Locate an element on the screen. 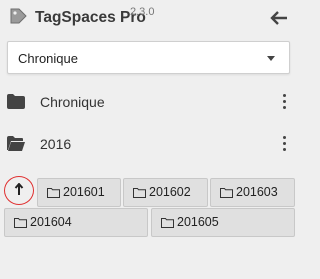 The image size is (320, 279). subfolder-label: 201603 is located at coordinates (257, 192).